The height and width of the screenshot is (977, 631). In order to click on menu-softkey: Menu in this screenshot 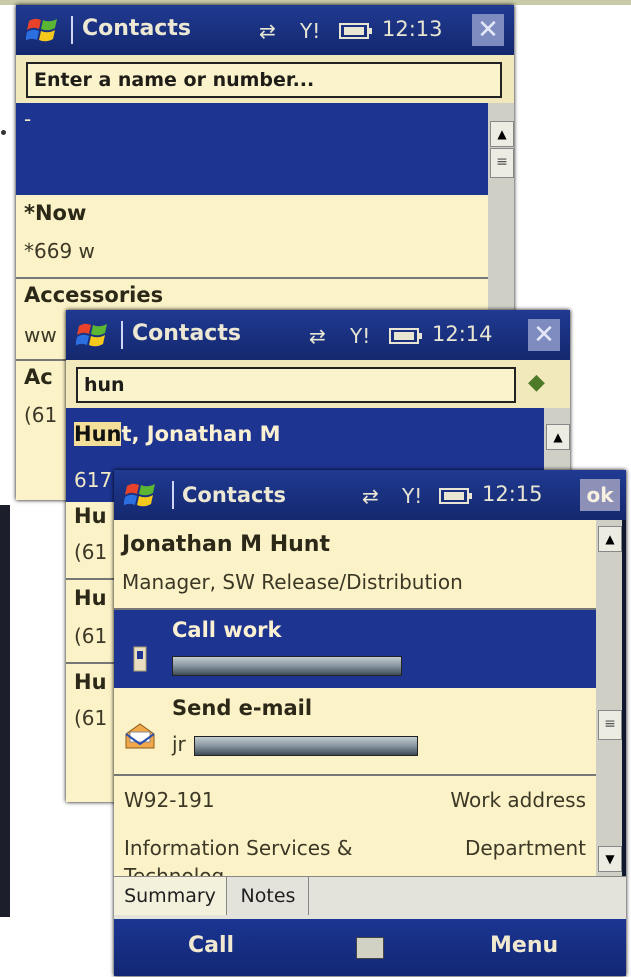, I will do `click(524, 945)`.